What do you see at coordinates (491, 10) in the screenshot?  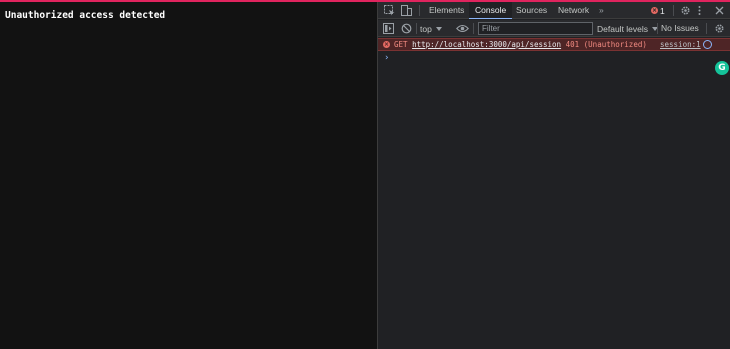 I see `tab-console: Console` at bounding box center [491, 10].